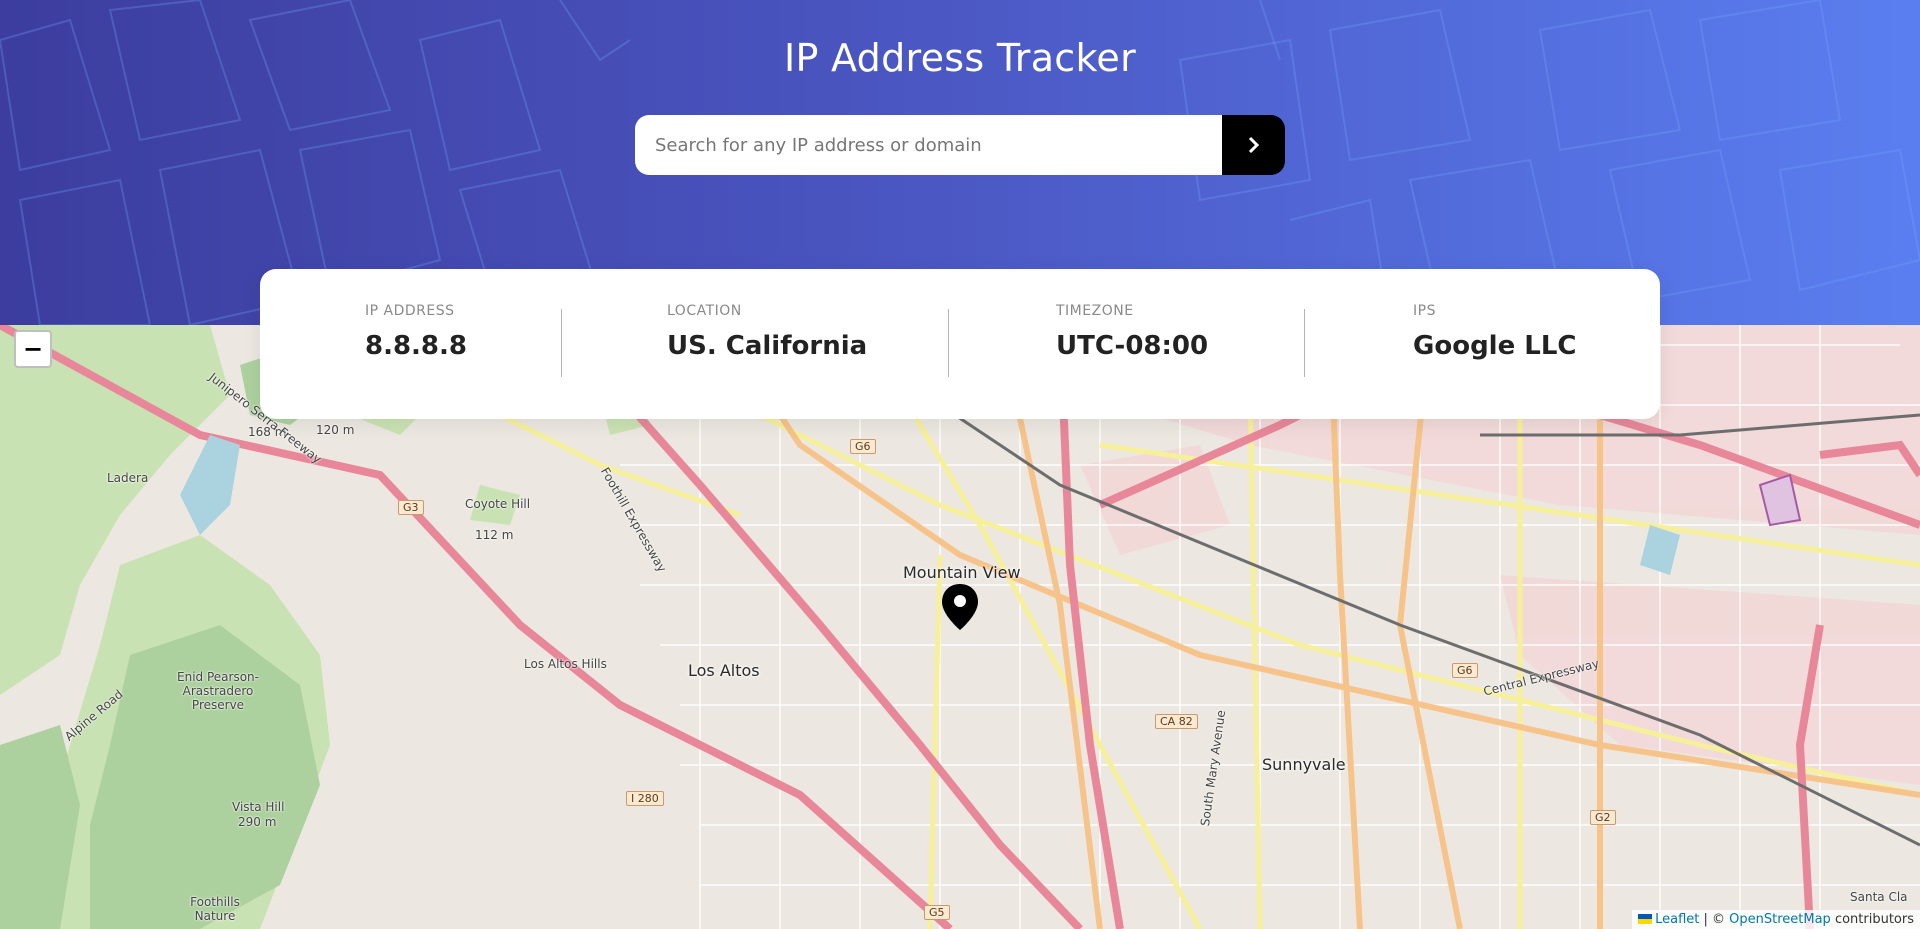 This screenshot has width=1920, height=929. What do you see at coordinates (1304, 764) in the screenshot?
I see `map-label-sunnyvale: Sunnyvale` at bounding box center [1304, 764].